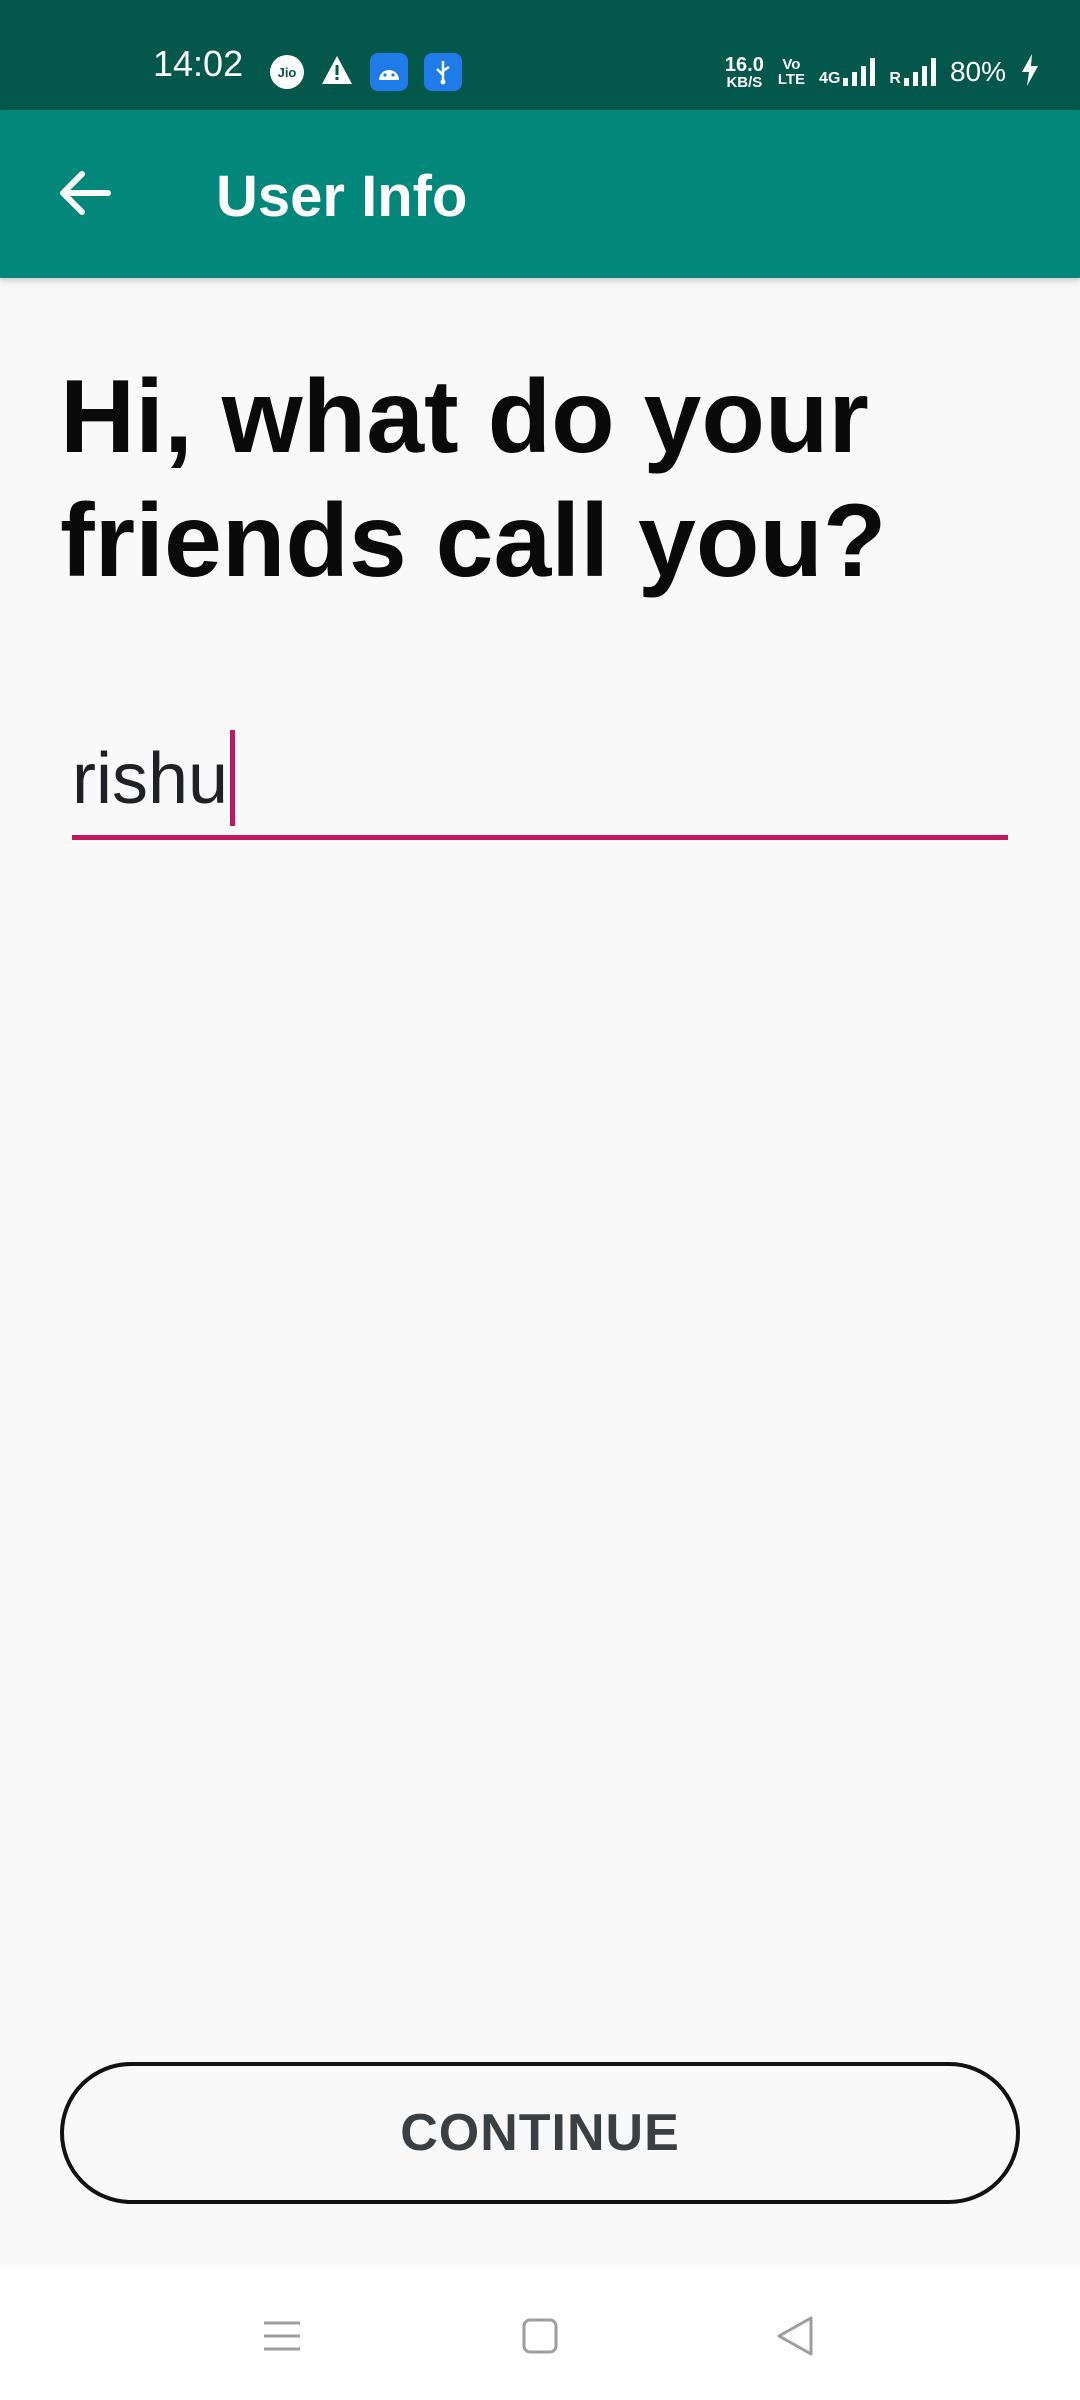 This screenshot has width=1080, height=2400. I want to click on back-button, so click(85, 193).